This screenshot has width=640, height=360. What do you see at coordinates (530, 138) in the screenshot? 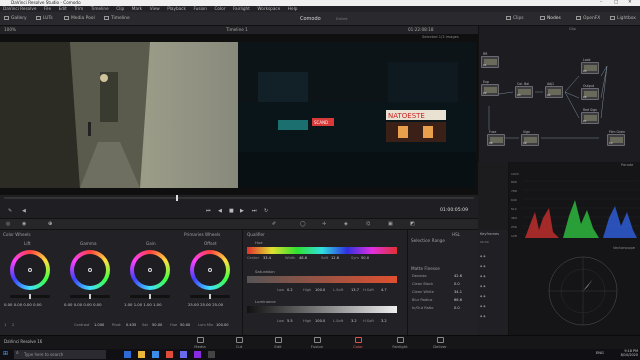
I see `node-vign: Vign 09` at bounding box center [530, 138].